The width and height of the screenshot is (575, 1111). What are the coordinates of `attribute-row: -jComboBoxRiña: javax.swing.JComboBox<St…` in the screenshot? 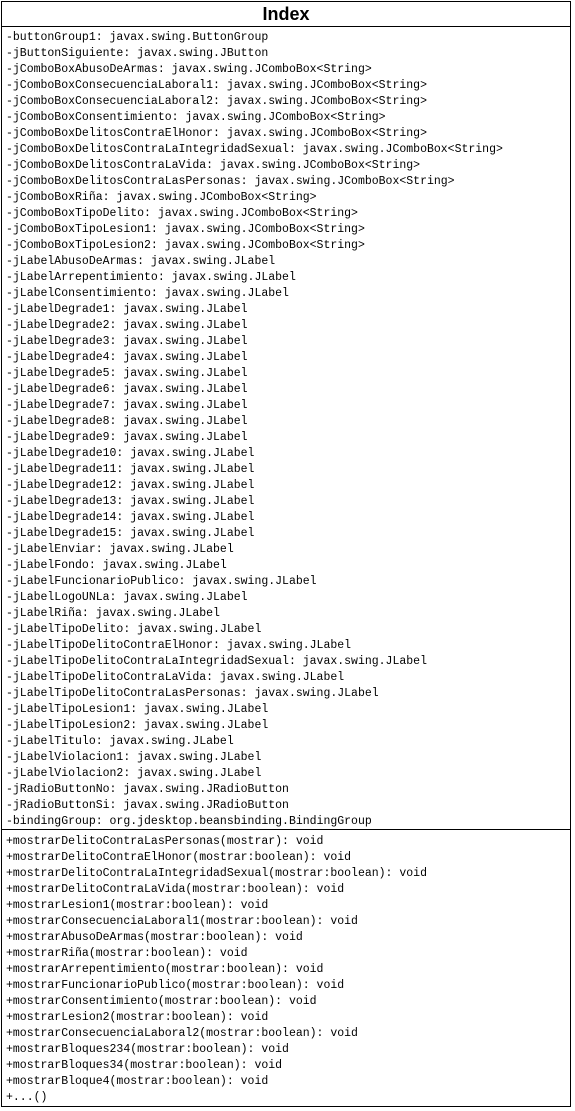 It's located at (161, 197).